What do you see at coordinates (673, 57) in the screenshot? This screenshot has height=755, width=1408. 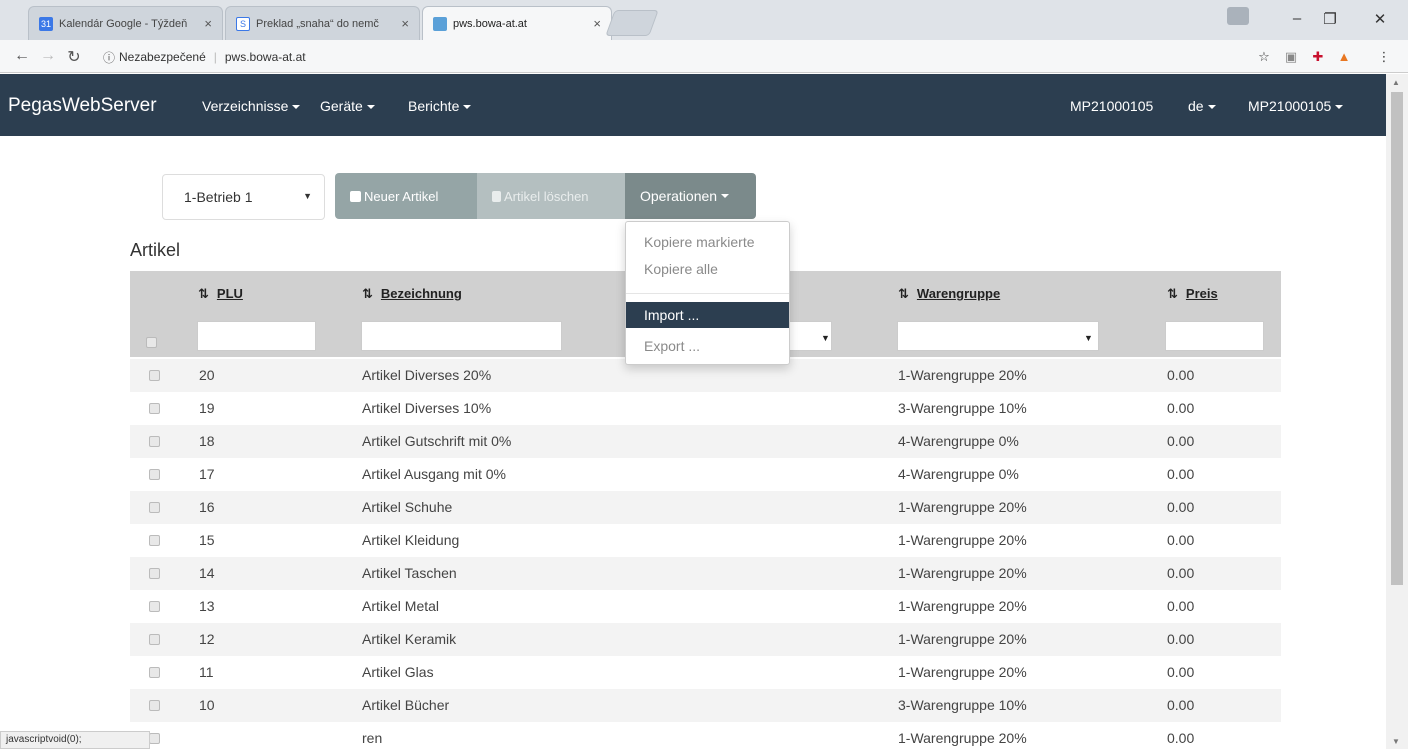 I see `address-bar: ⓘ Nezabezpečené | pws.bowa-at.at` at bounding box center [673, 57].